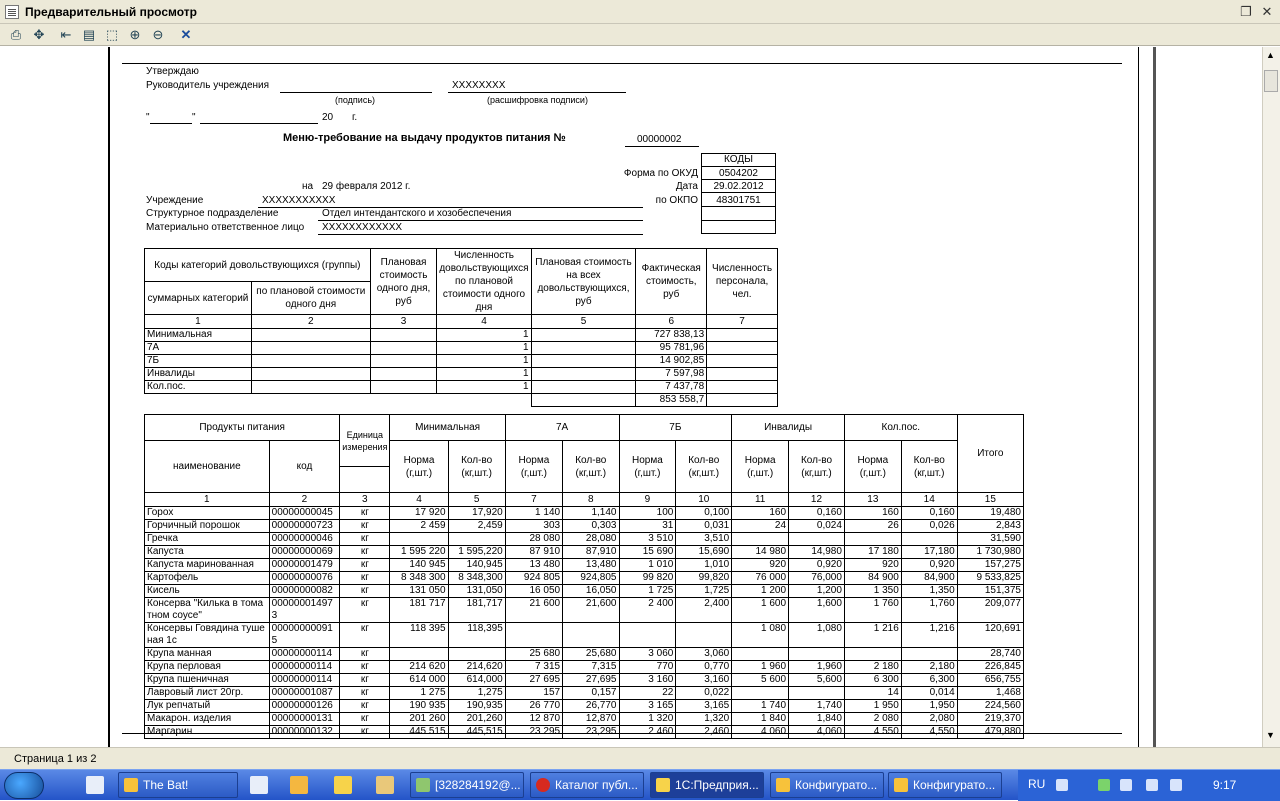  I want to click on table-row: 7А 1 95 781,96, so click(461, 348).